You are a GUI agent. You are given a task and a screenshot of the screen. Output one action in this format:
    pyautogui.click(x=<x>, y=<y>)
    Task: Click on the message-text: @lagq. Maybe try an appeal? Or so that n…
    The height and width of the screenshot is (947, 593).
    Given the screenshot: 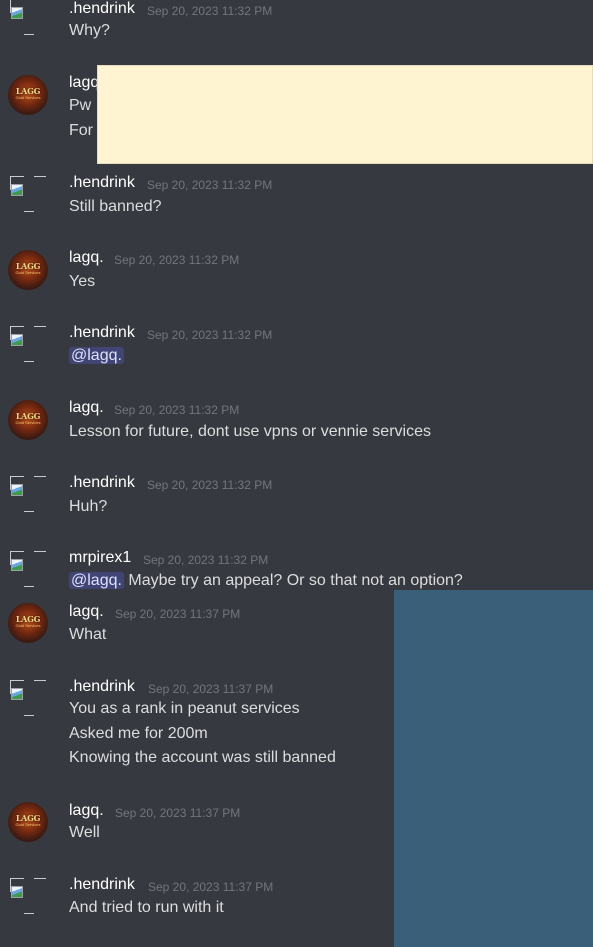 What is the action you would take?
    pyautogui.click(x=266, y=580)
    